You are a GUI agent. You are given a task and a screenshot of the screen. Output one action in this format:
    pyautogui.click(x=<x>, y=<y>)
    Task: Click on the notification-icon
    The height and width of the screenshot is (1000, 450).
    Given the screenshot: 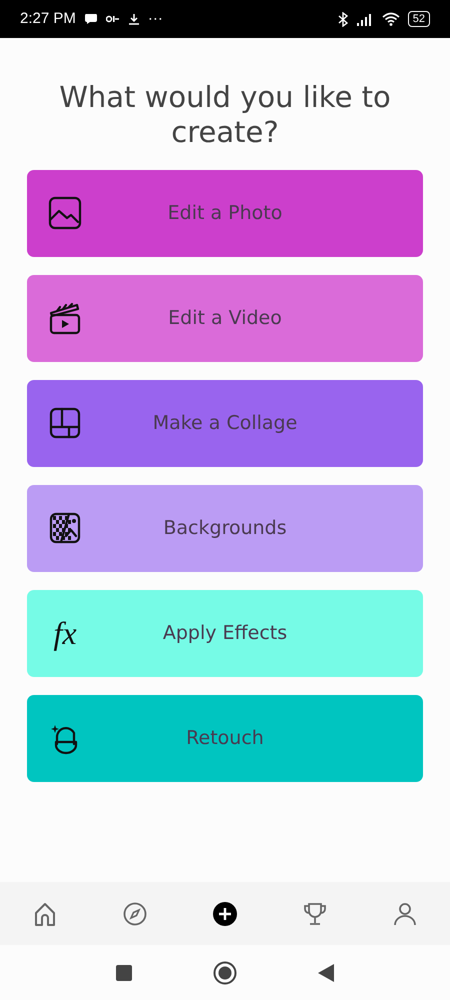 What is the action you would take?
    pyautogui.click(x=113, y=19)
    